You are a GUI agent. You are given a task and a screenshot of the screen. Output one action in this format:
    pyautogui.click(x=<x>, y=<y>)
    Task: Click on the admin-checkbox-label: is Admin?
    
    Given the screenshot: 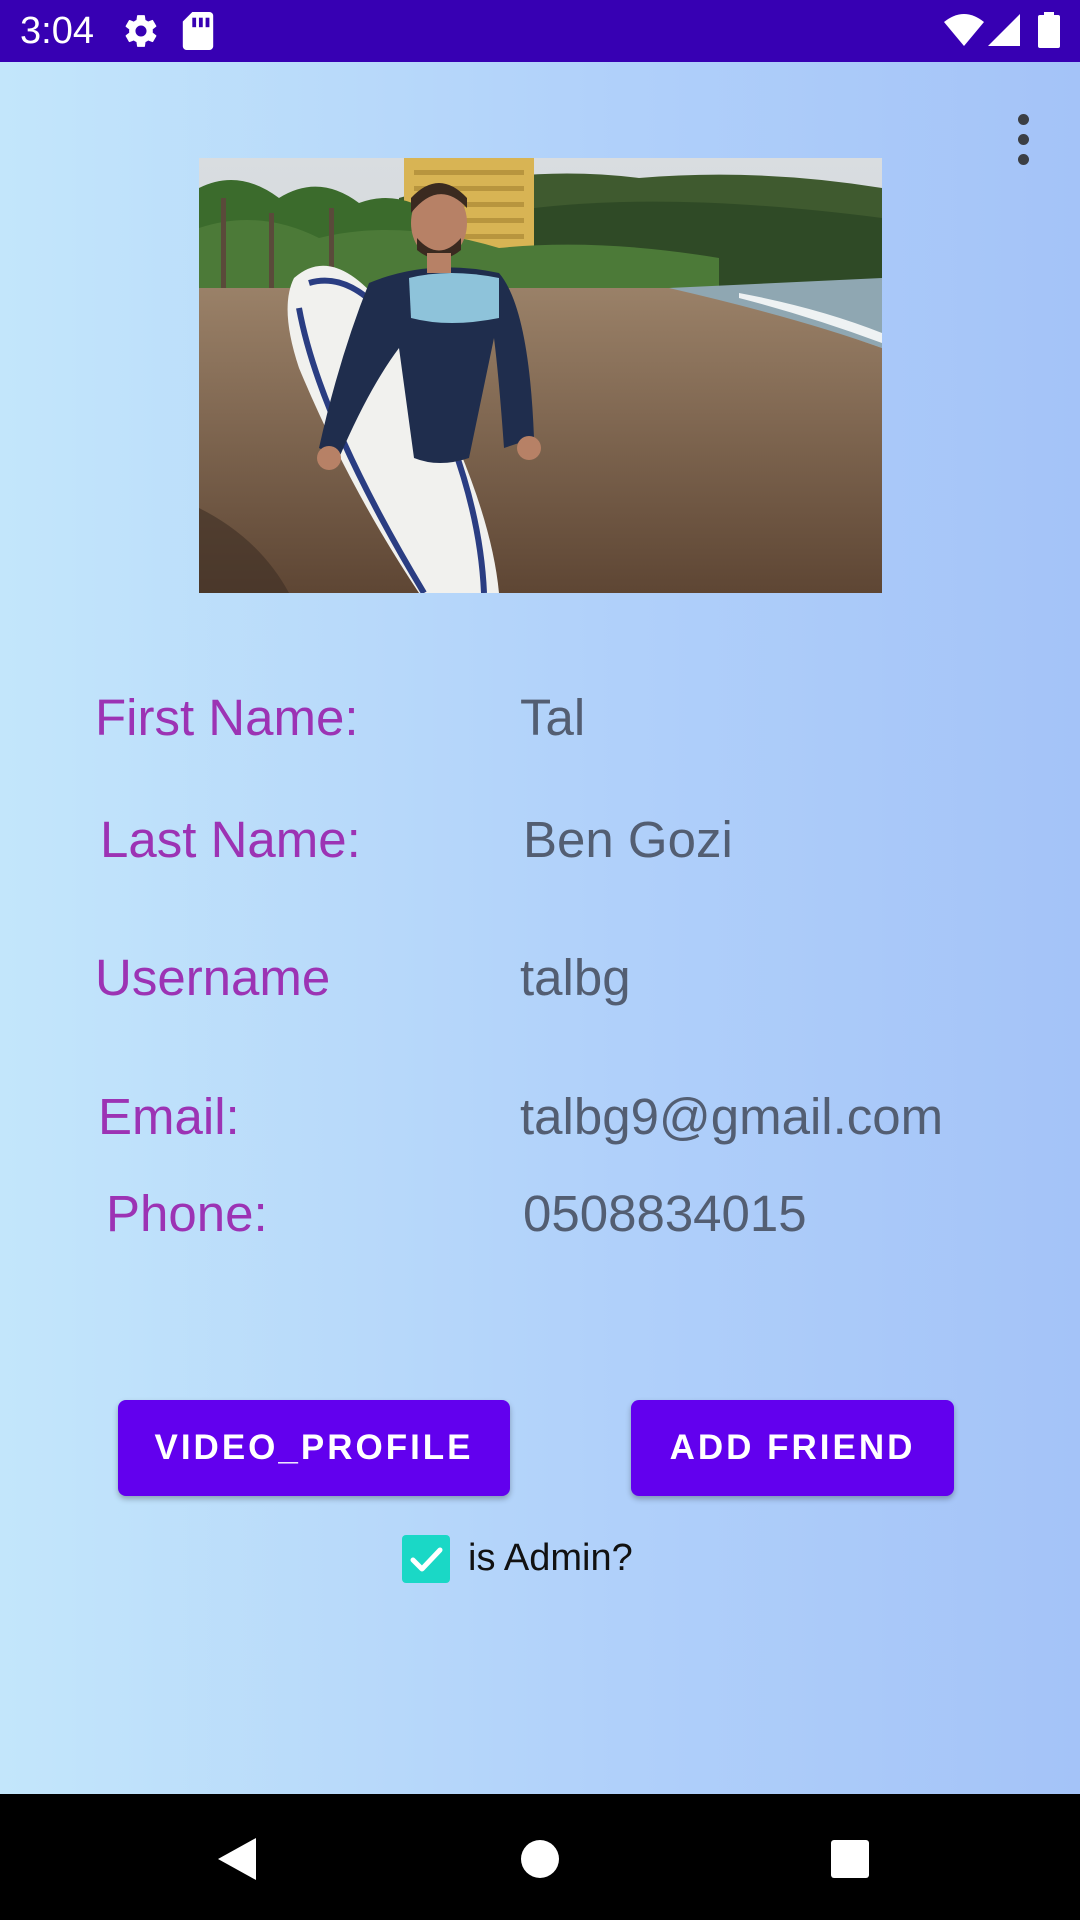 What is the action you would take?
    pyautogui.click(x=550, y=1558)
    